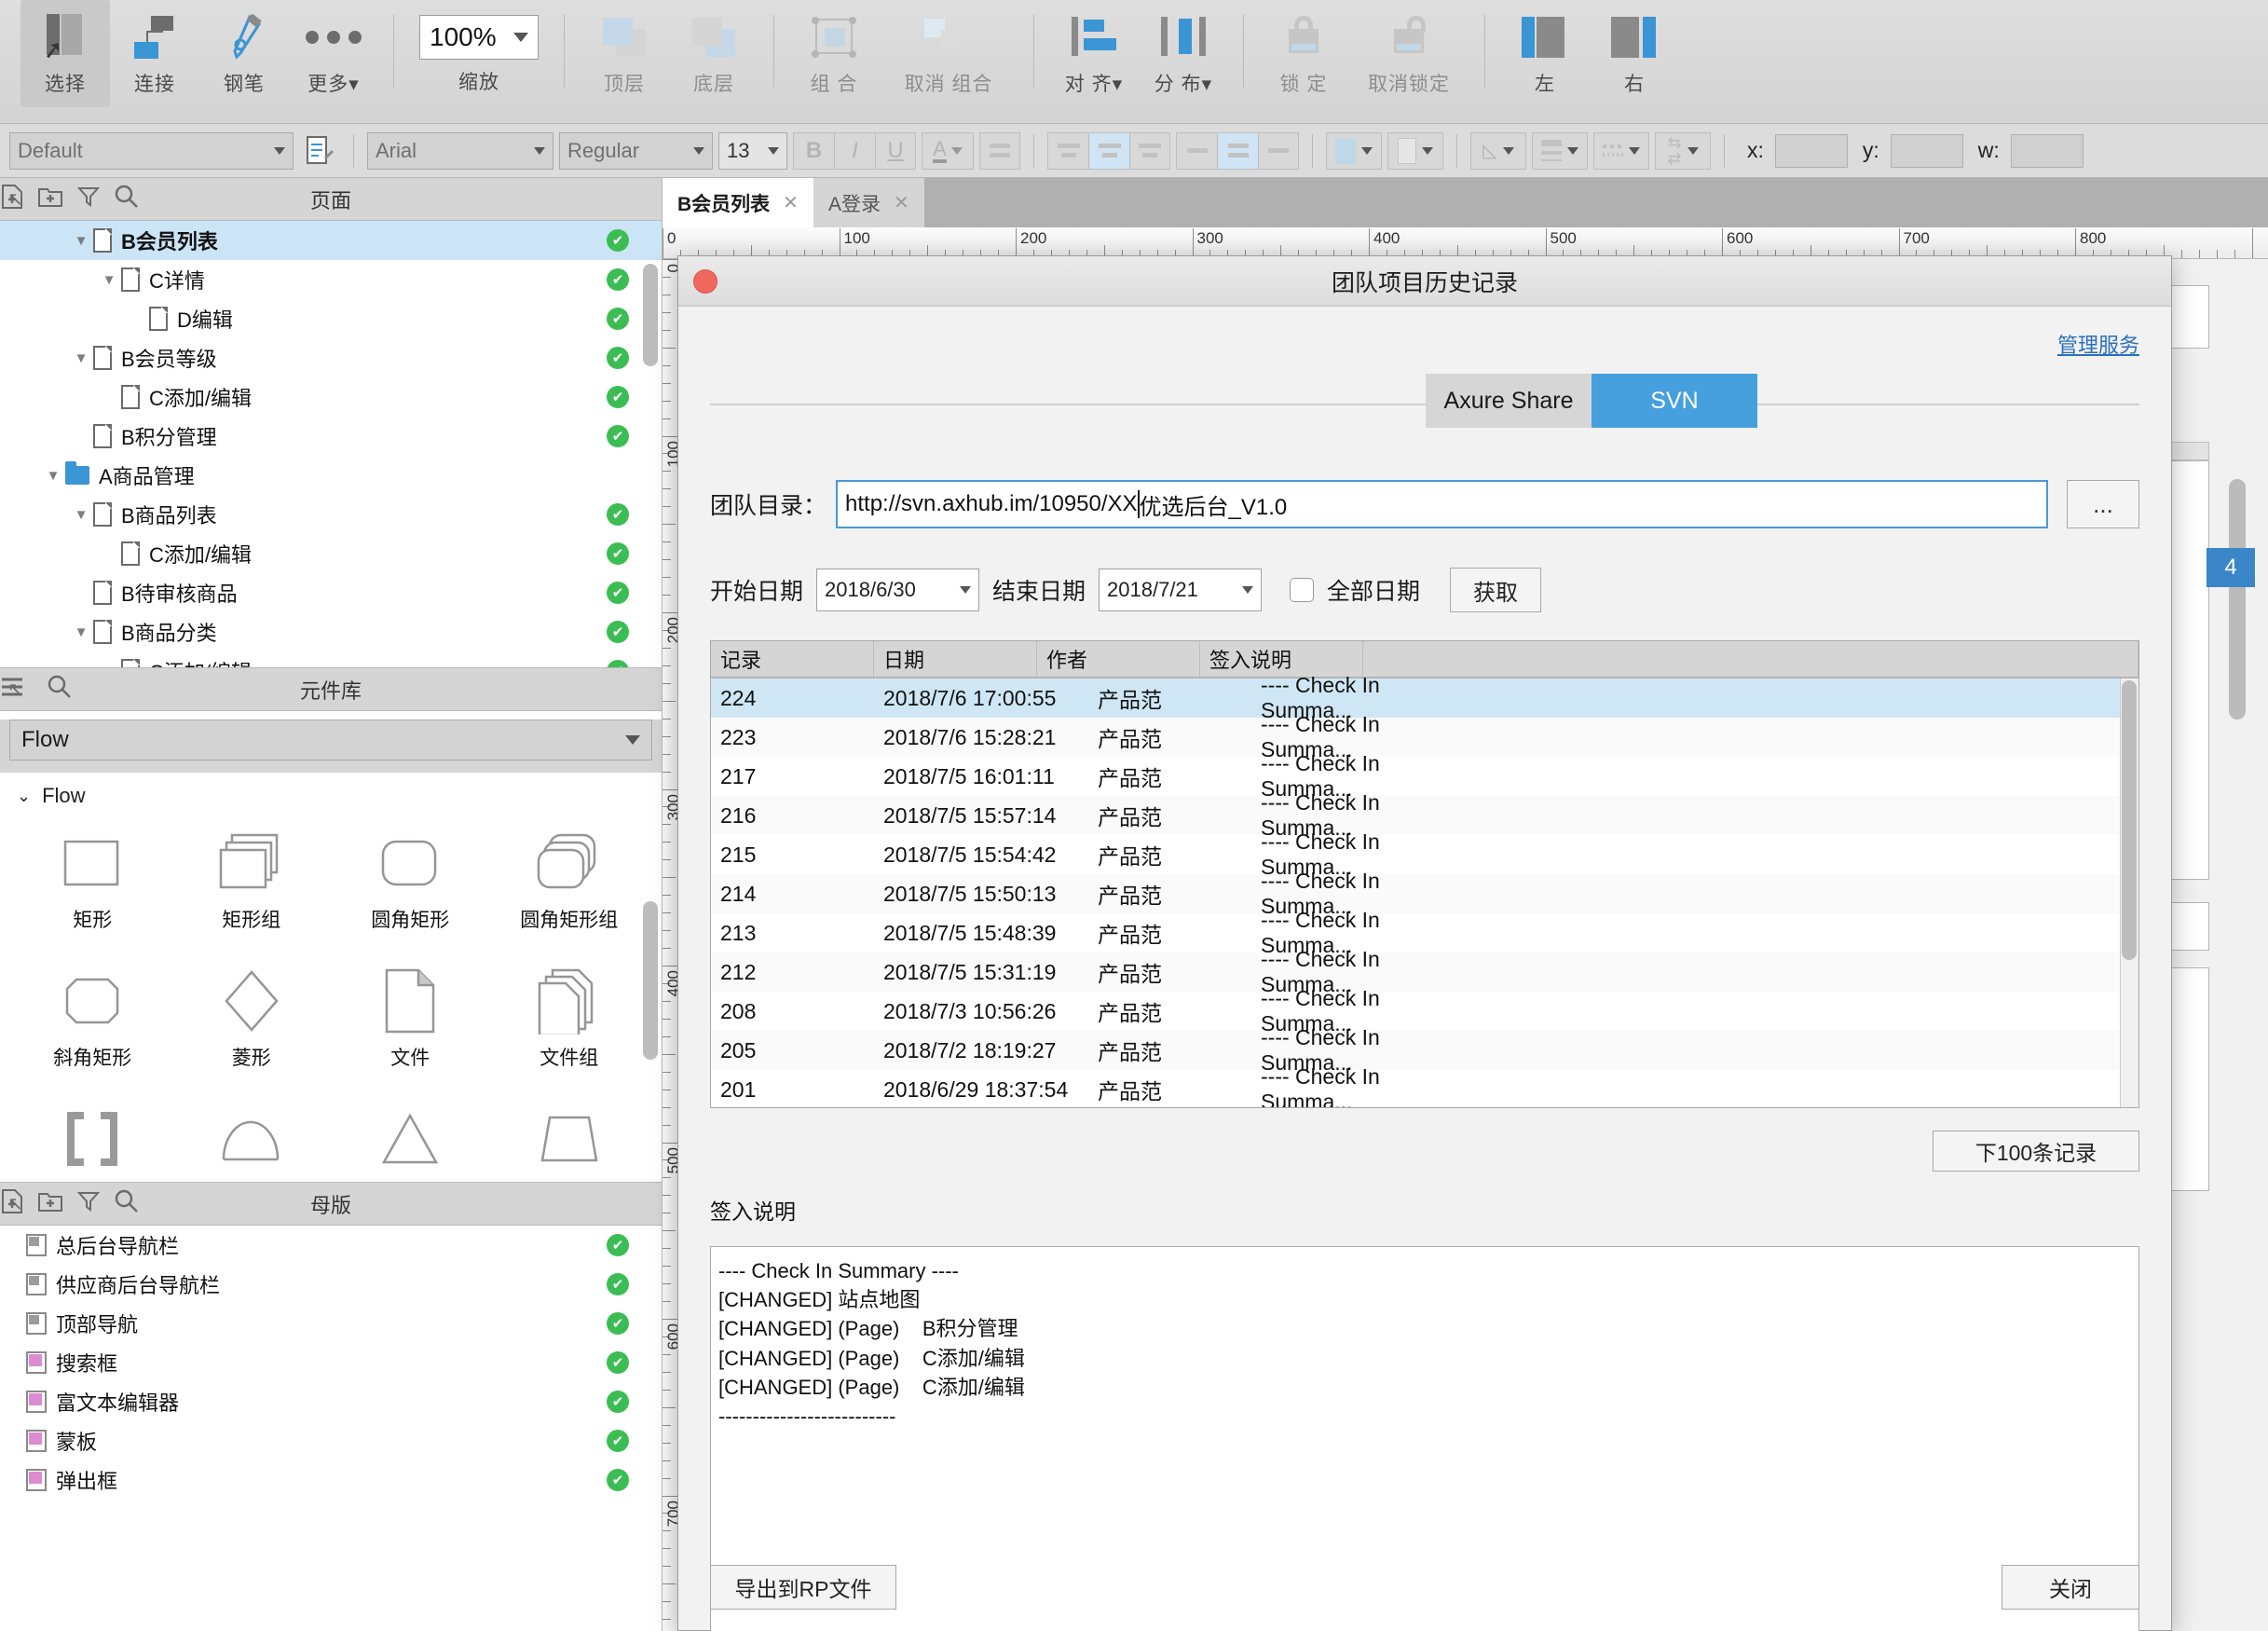 The width and height of the screenshot is (2268, 1631). Describe the element at coordinates (1149, 150) in the screenshot. I see `align-right-button` at that location.